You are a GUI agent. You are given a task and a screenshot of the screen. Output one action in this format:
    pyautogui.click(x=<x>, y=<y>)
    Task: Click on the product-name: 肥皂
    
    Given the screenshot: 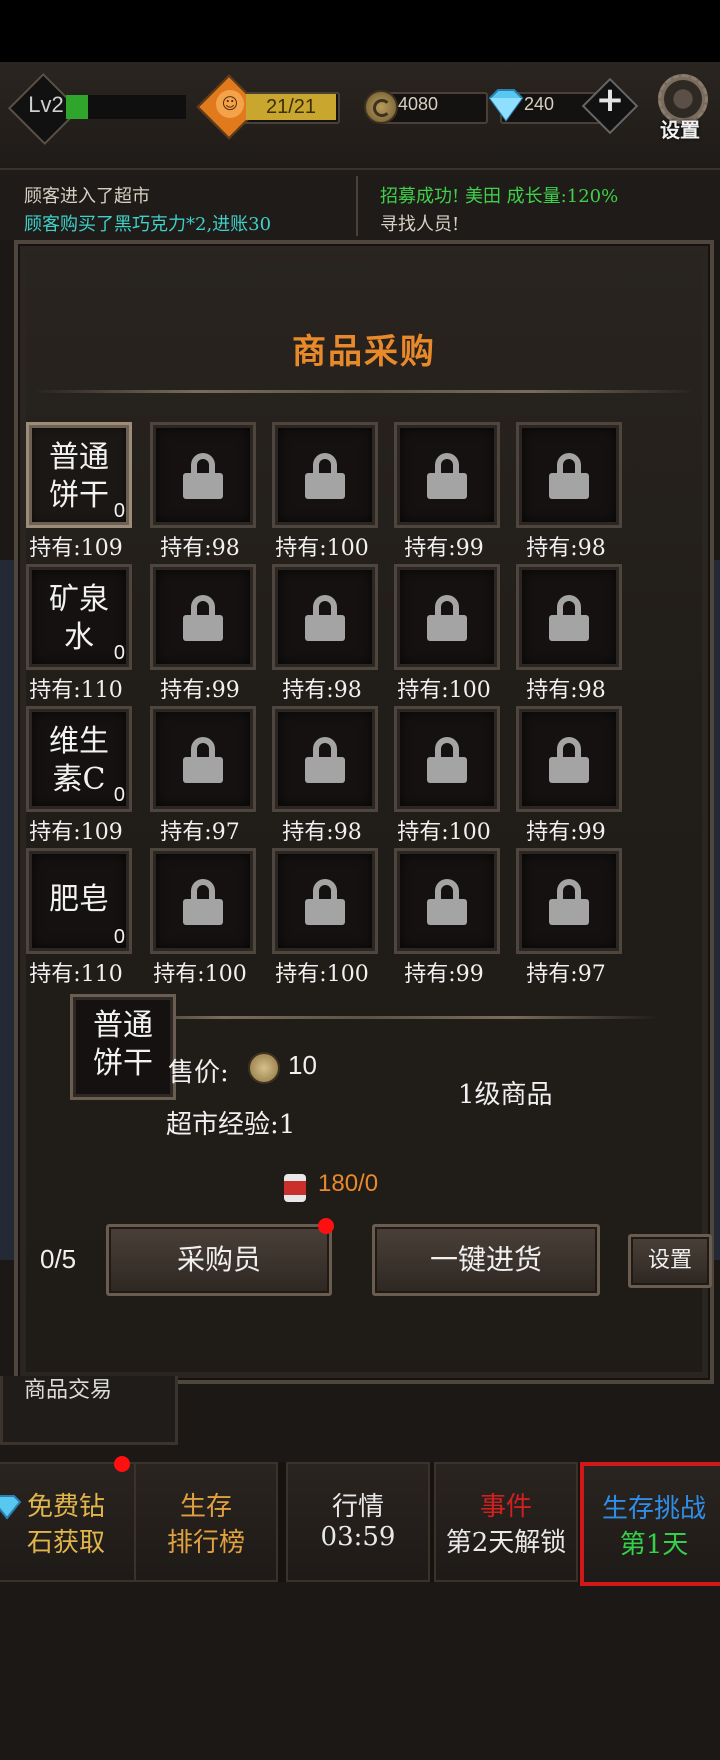 What is the action you would take?
    pyautogui.click(x=79, y=899)
    